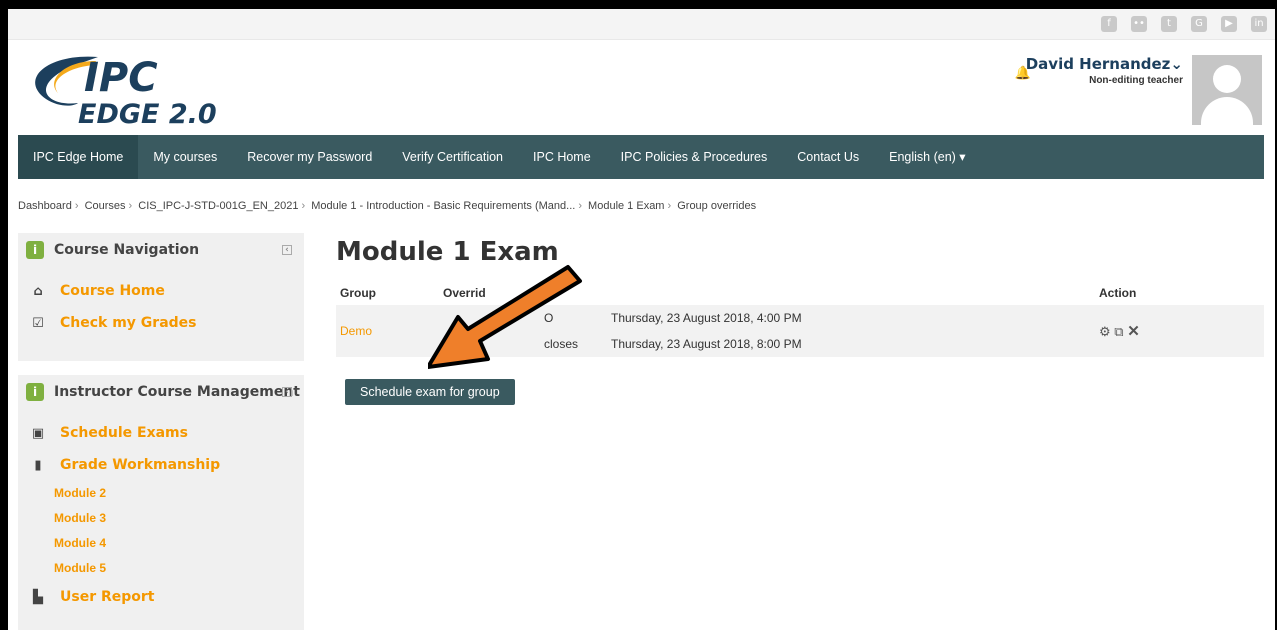 This screenshot has width=1277, height=630. What do you see at coordinates (1229, 24) in the screenshot?
I see `youtube-icon: ▶` at bounding box center [1229, 24].